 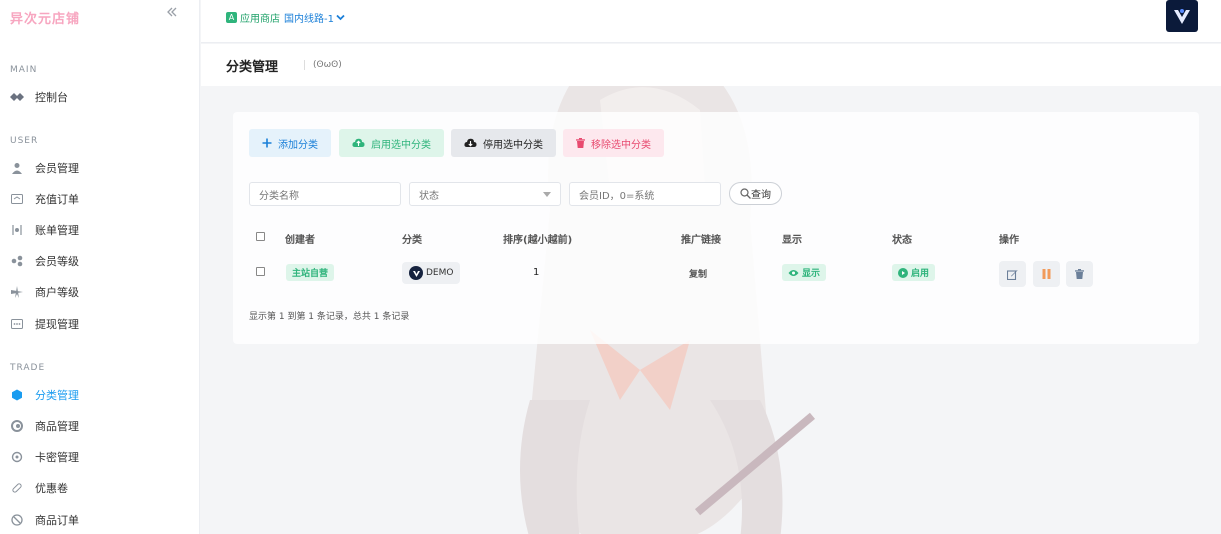 What do you see at coordinates (100, 168) in the screenshot?
I see `sidebar-item-members: 会员管理` at bounding box center [100, 168].